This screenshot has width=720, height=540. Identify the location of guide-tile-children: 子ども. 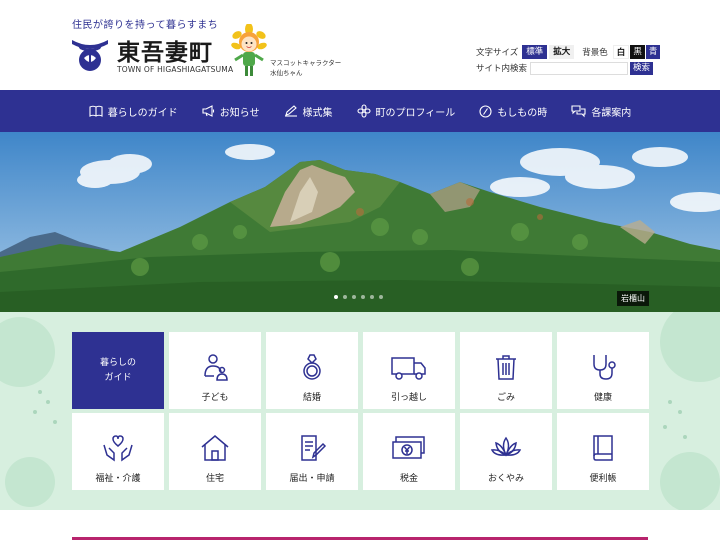
(215, 370).